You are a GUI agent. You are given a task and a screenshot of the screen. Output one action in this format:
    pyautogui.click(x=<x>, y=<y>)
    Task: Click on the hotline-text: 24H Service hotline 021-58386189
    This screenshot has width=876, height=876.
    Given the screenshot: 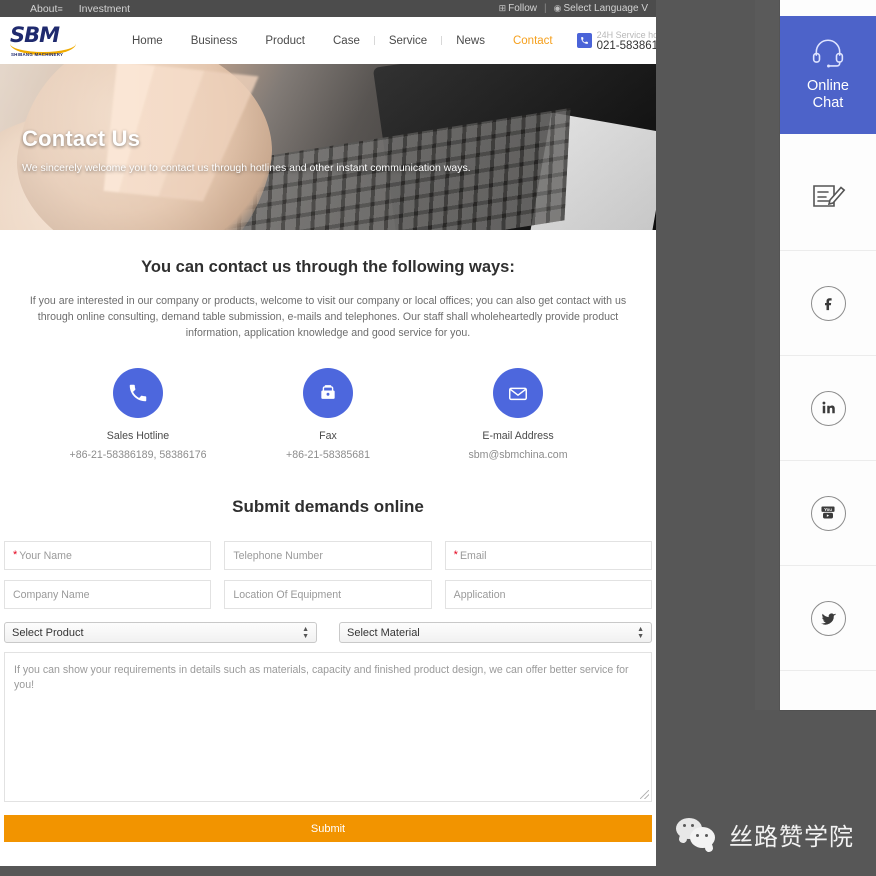 What is the action you would take?
    pyautogui.click(x=626, y=41)
    